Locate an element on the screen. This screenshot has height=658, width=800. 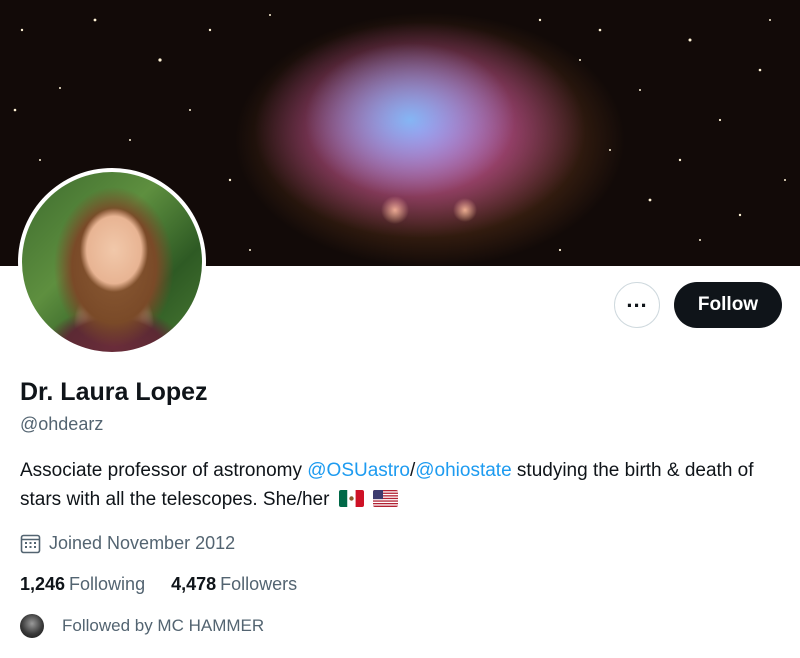
followers-label: Followers is located at coordinates (259, 584).